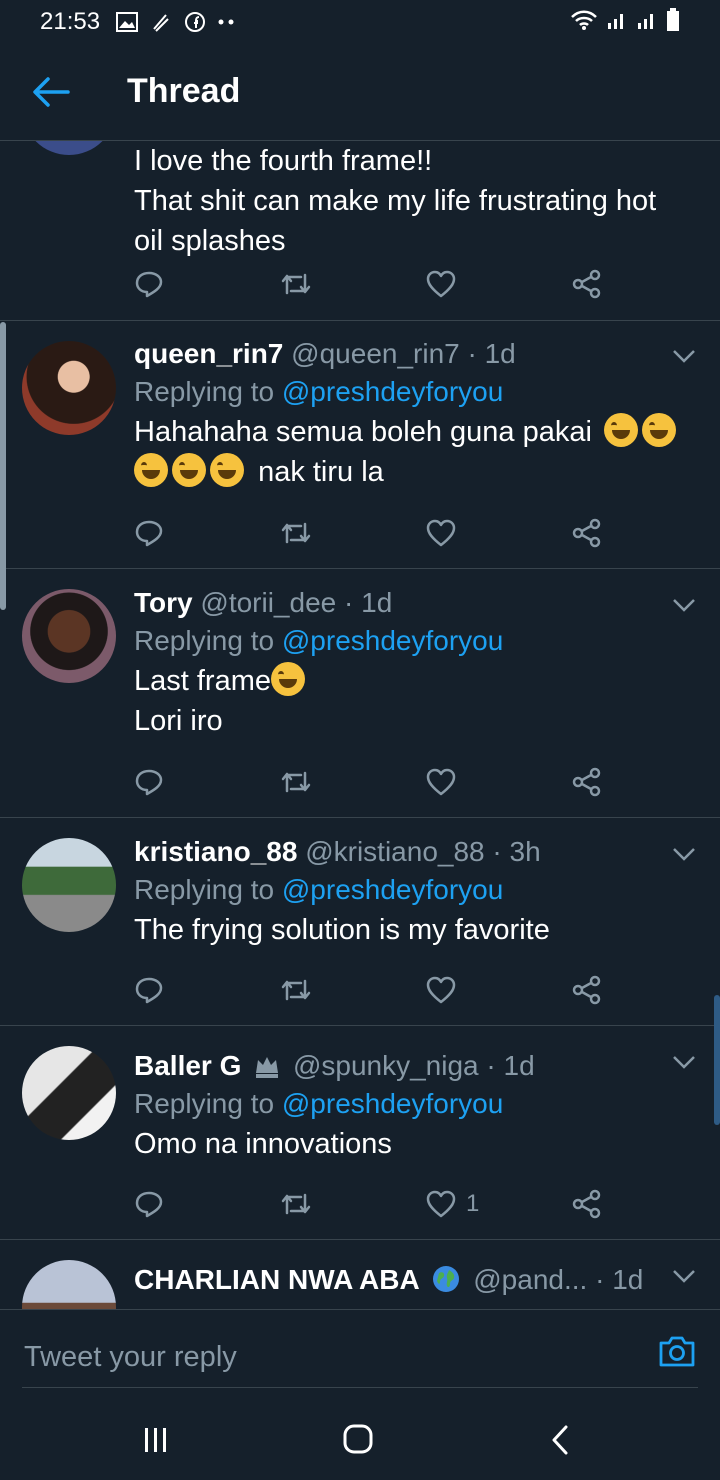 Image resolution: width=720 pixels, height=1480 pixels. What do you see at coordinates (176, 22) in the screenshot?
I see `notification-icons` at bounding box center [176, 22].